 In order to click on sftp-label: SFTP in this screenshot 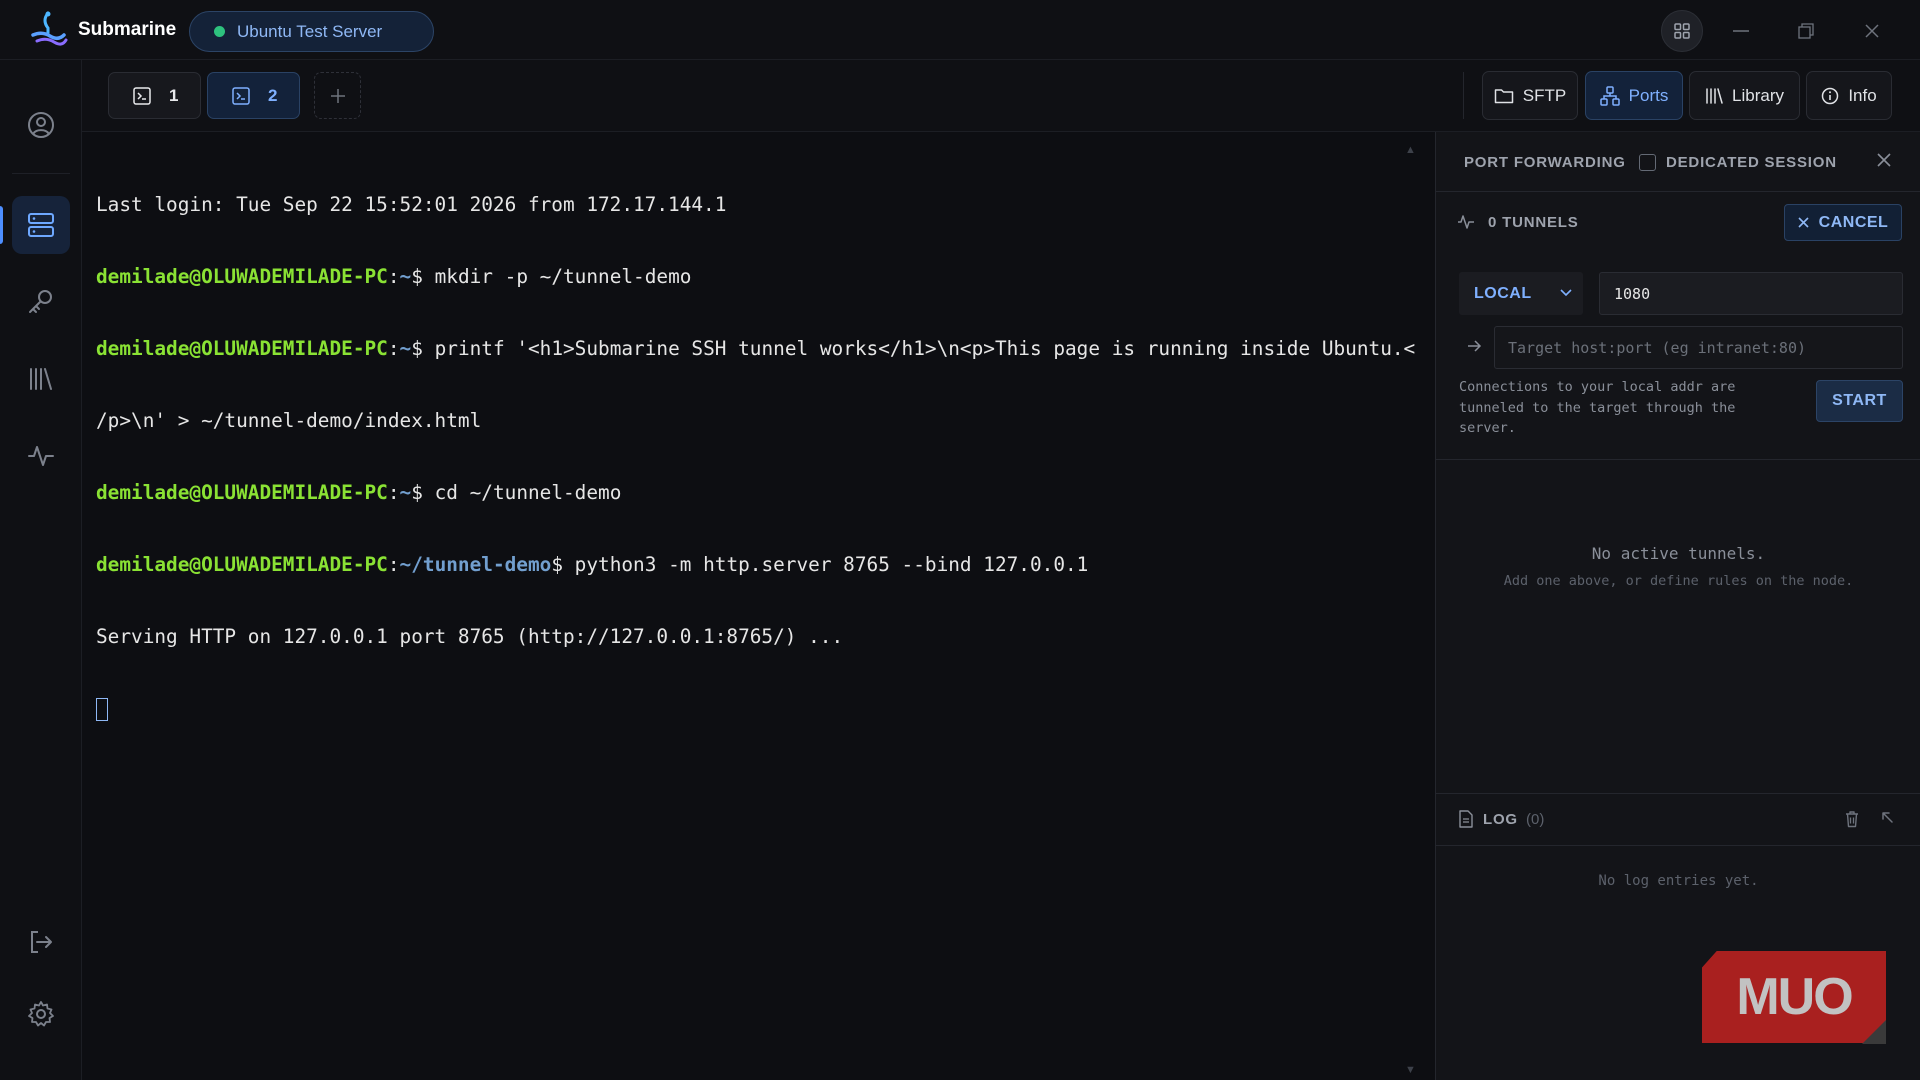, I will do `click(1544, 95)`.